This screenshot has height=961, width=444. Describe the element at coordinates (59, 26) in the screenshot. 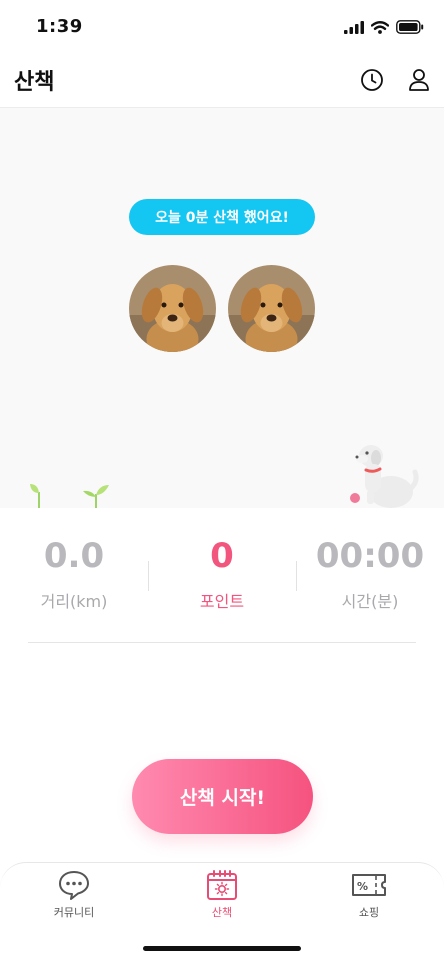

I see `status-time: 1:39` at that location.